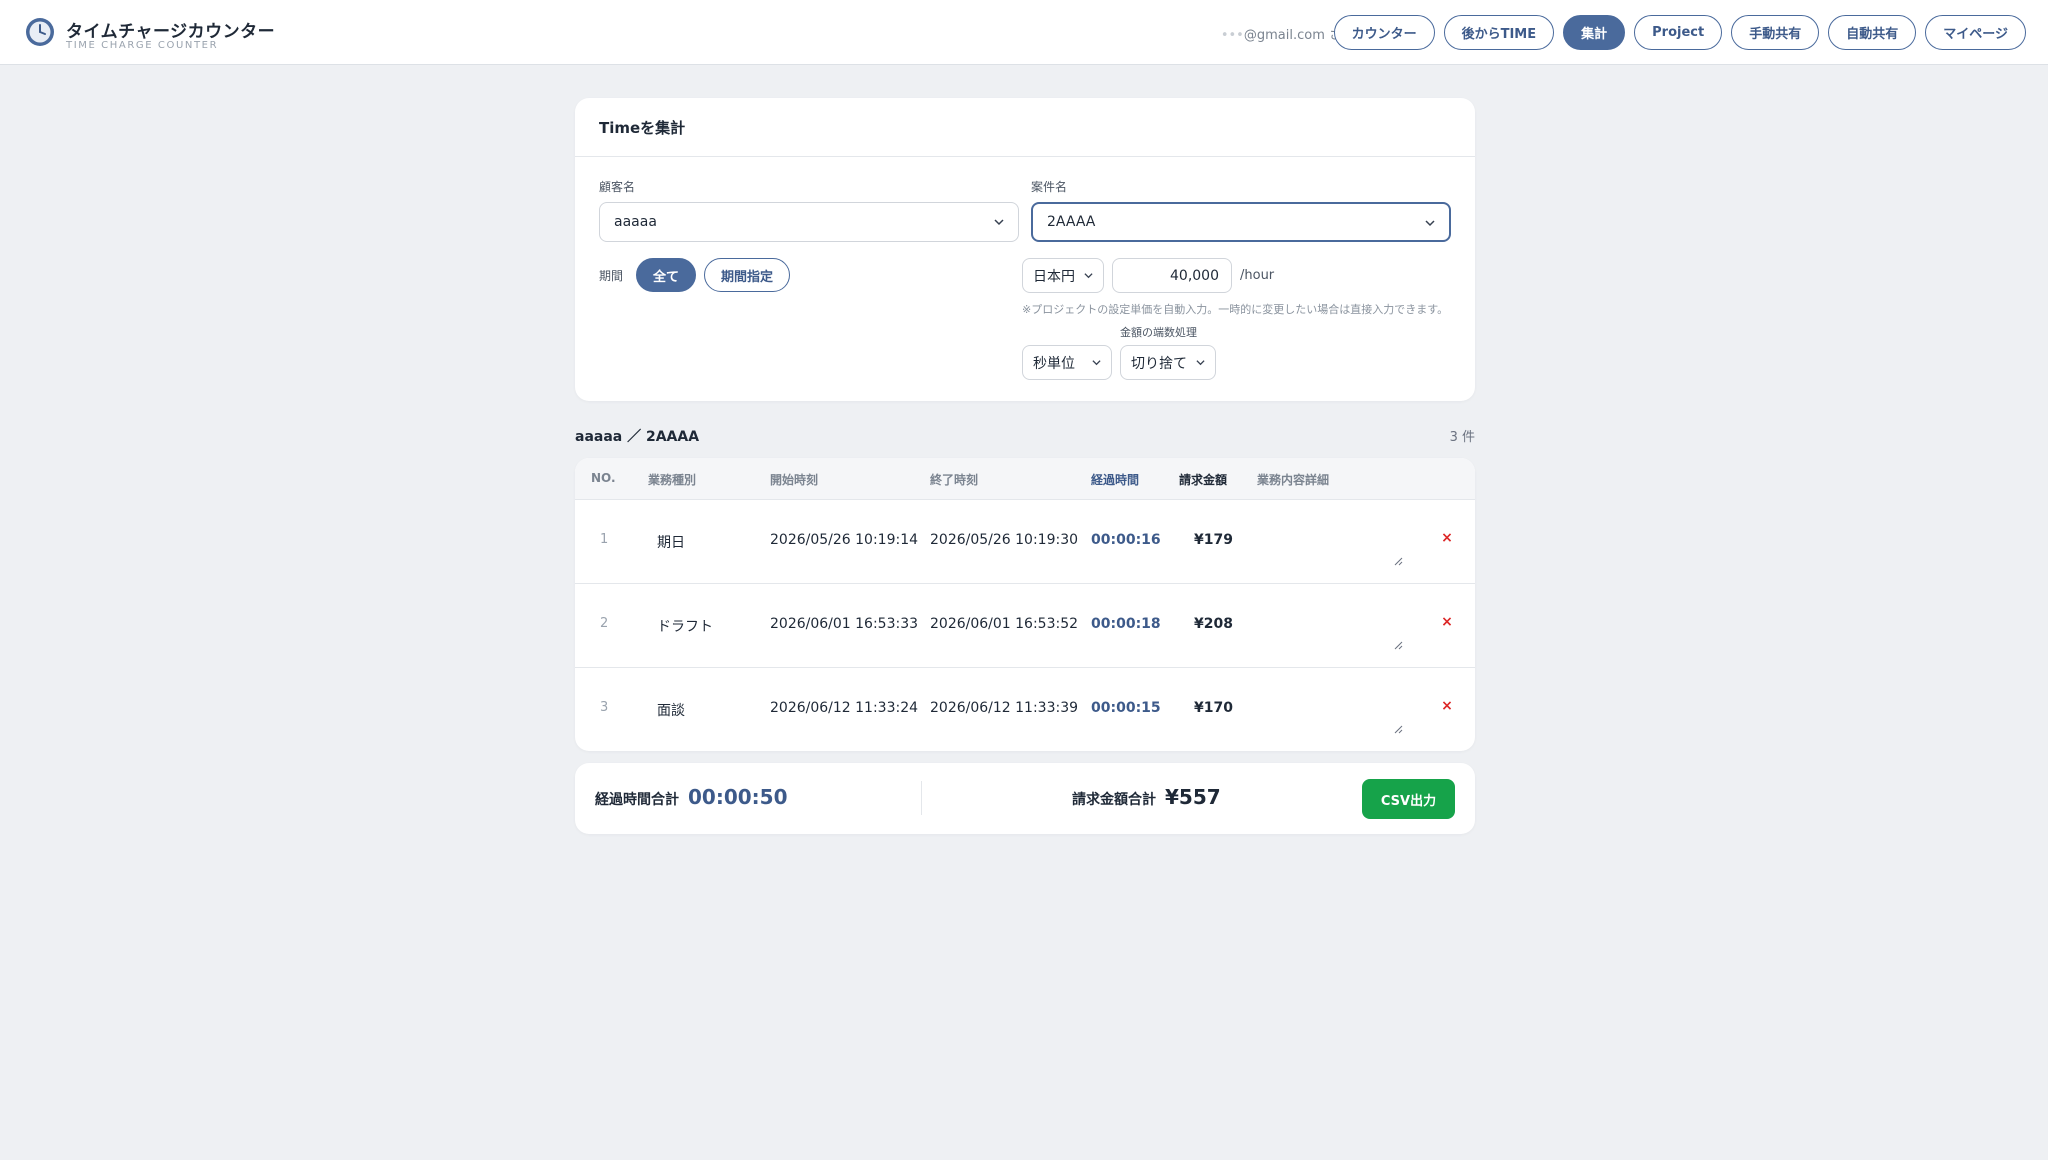  I want to click on nav-counter-button: カウンター, so click(1384, 32).